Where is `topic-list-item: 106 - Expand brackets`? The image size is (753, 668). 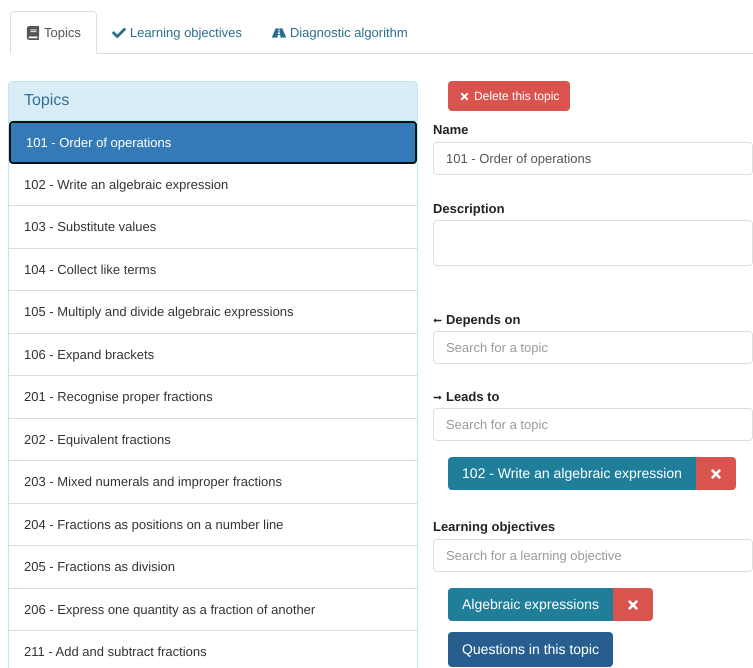 topic-list-item: 106 - Expand brackets is located at coordinates (213, 355).